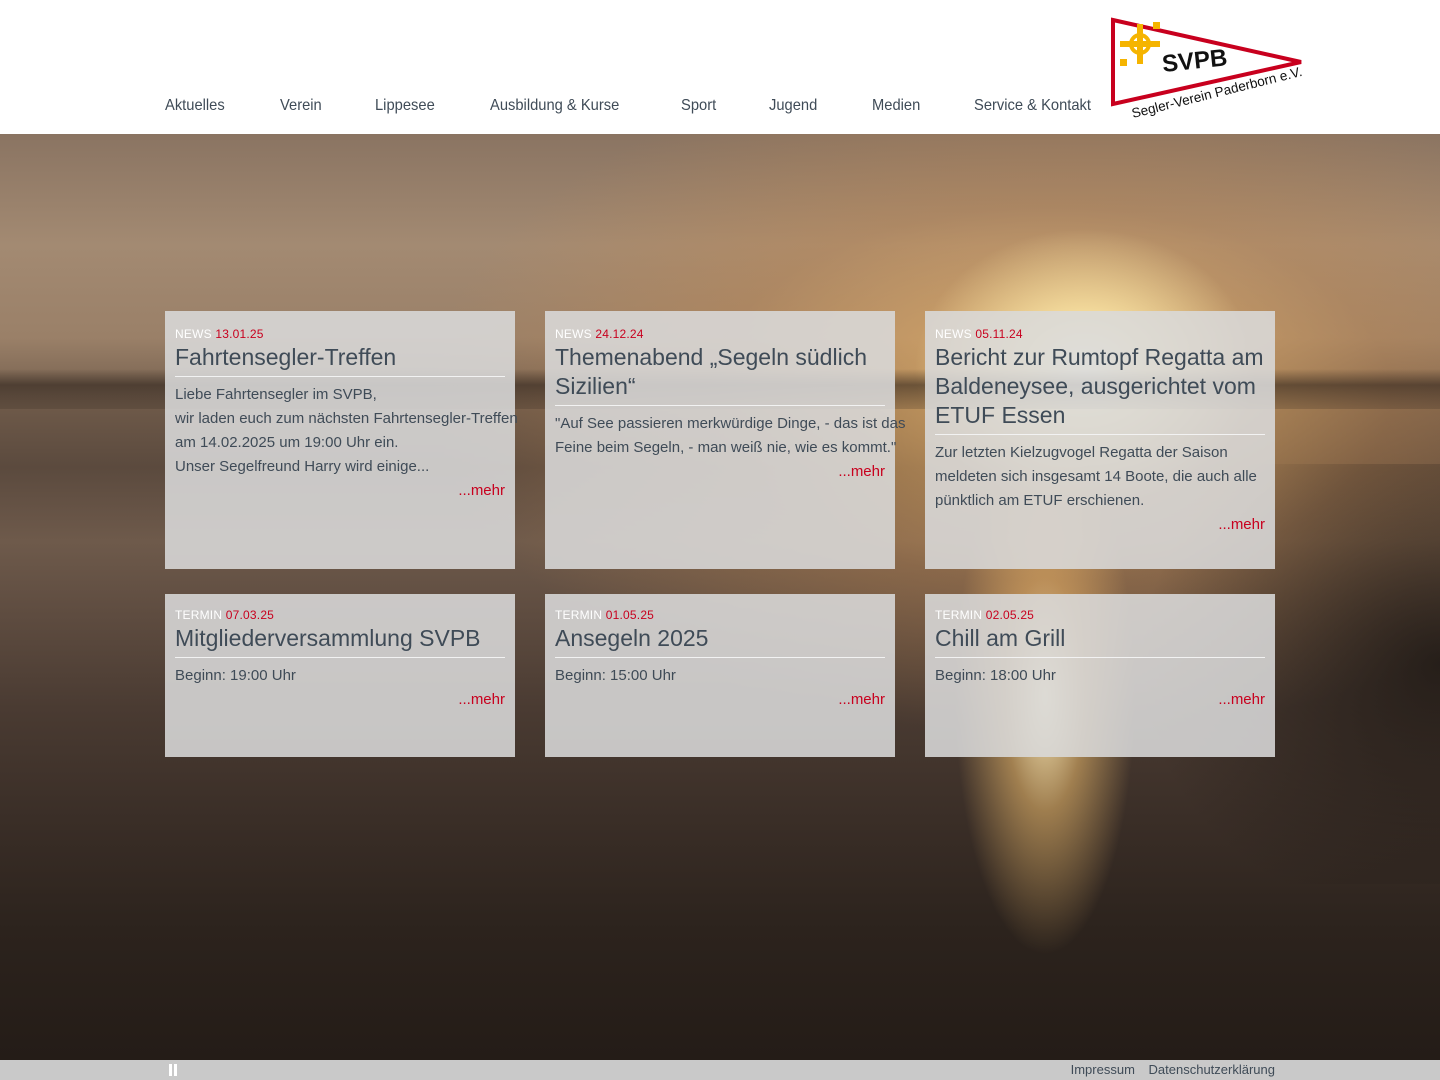 The width and height of the screenshot is (1440, 1080). Describe the element at coordinates (340, 360) in the screenshot. I see `card-title: Fahrtensegler-Treffen` at that location.